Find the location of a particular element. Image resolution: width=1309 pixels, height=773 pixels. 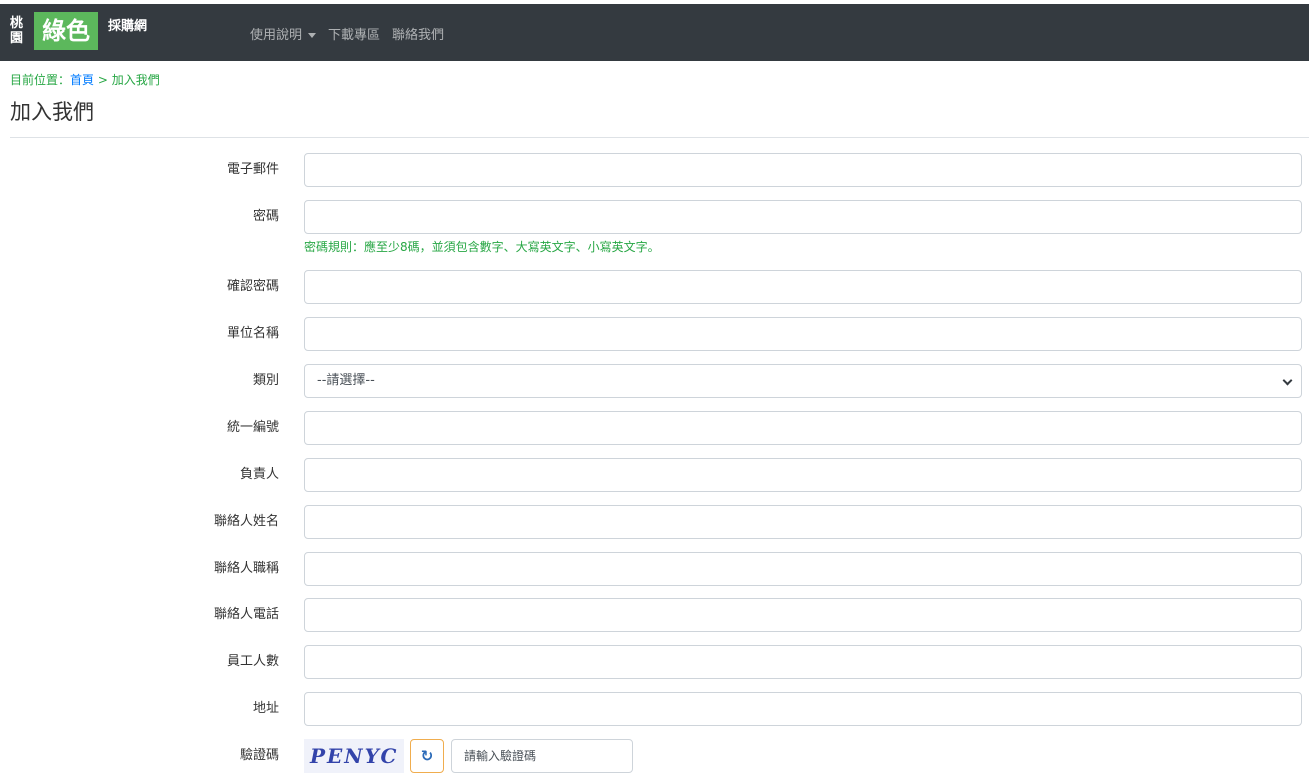

confirm-password-label: 確認密碼 is located at coordinates (252, 286).